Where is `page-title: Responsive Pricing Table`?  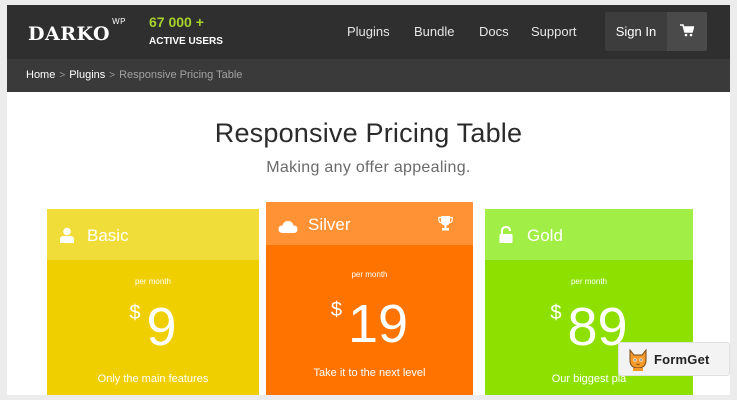 page-title: Responsive Pricing Table is located at coordinates (368, 133).